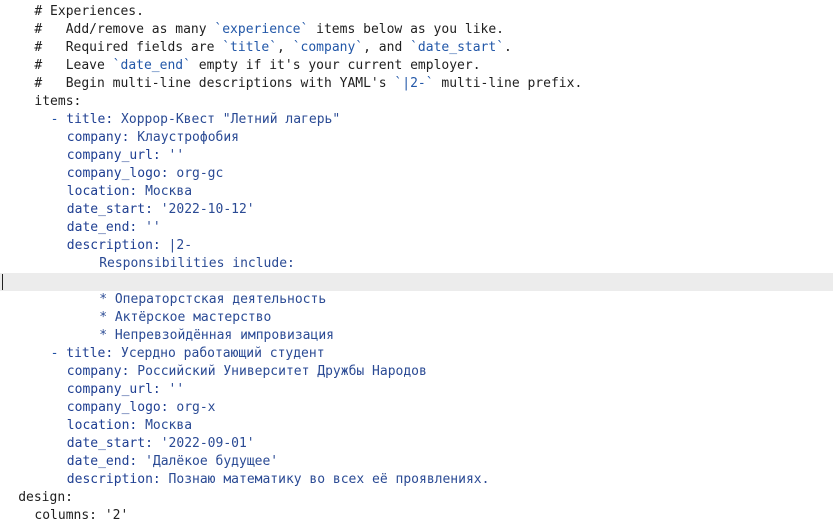 The width and height of the screenshot is (833, 522). What do you see at coordinates (282, 371) in the screenshot?
I see `code-token: Российский Университет Дружбы Народов` at bounding box center [282, 371].